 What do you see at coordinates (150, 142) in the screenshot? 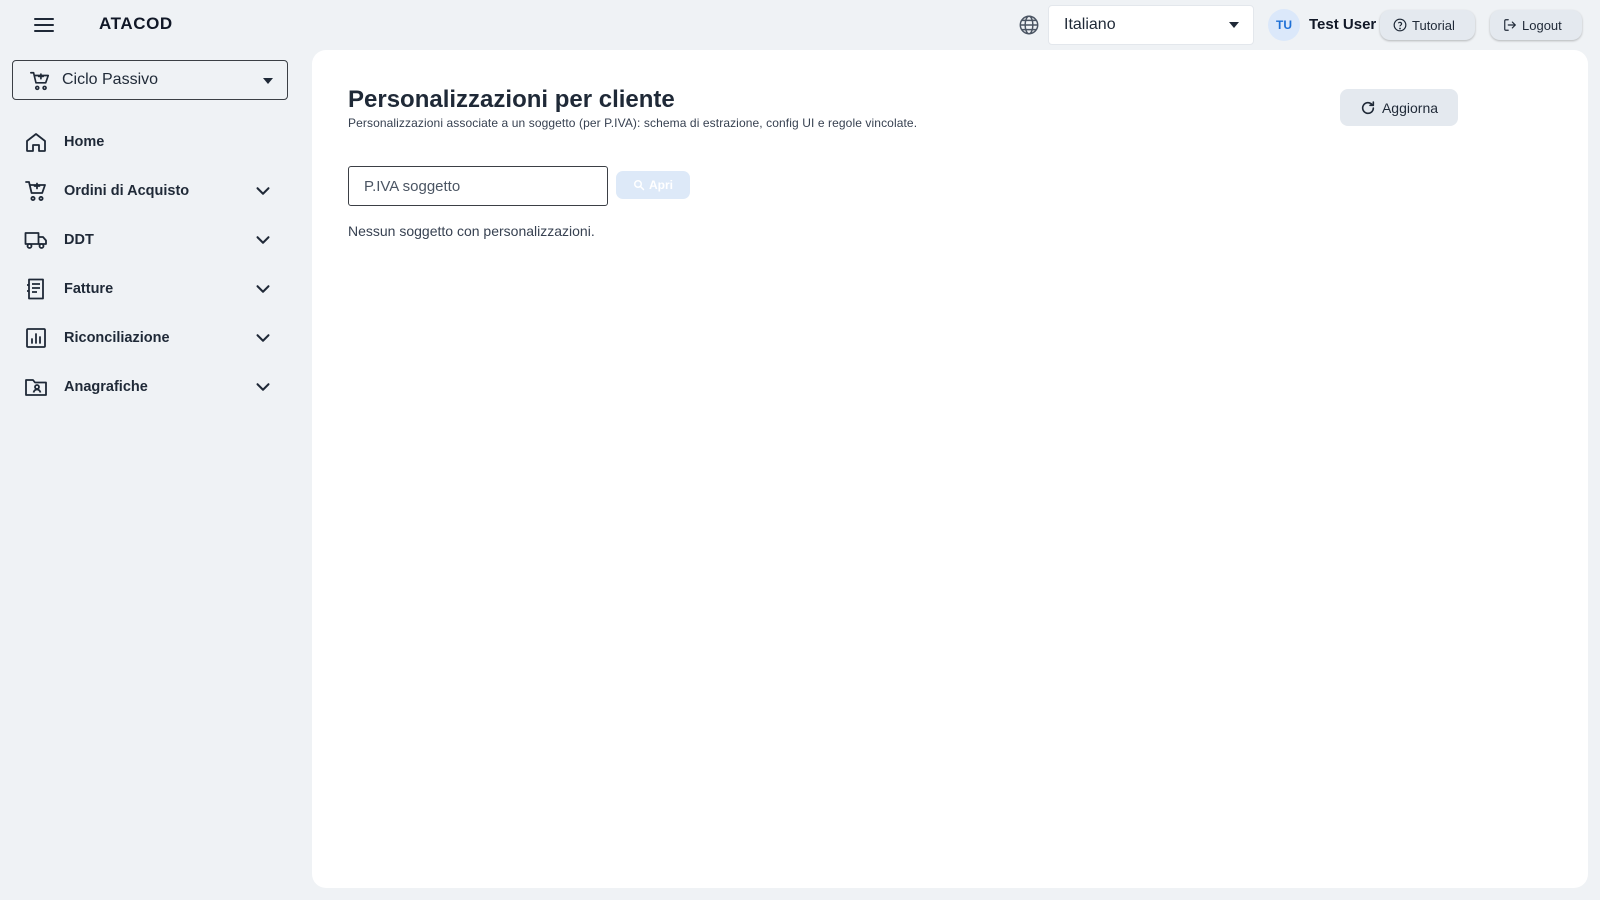
I see `sidebar-item-home: Home` at bounding box center [150, 142].